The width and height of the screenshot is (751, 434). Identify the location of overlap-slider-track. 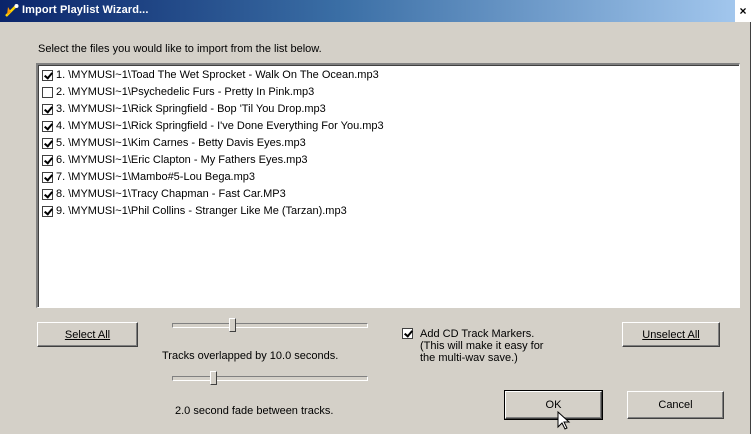
(270, 325).